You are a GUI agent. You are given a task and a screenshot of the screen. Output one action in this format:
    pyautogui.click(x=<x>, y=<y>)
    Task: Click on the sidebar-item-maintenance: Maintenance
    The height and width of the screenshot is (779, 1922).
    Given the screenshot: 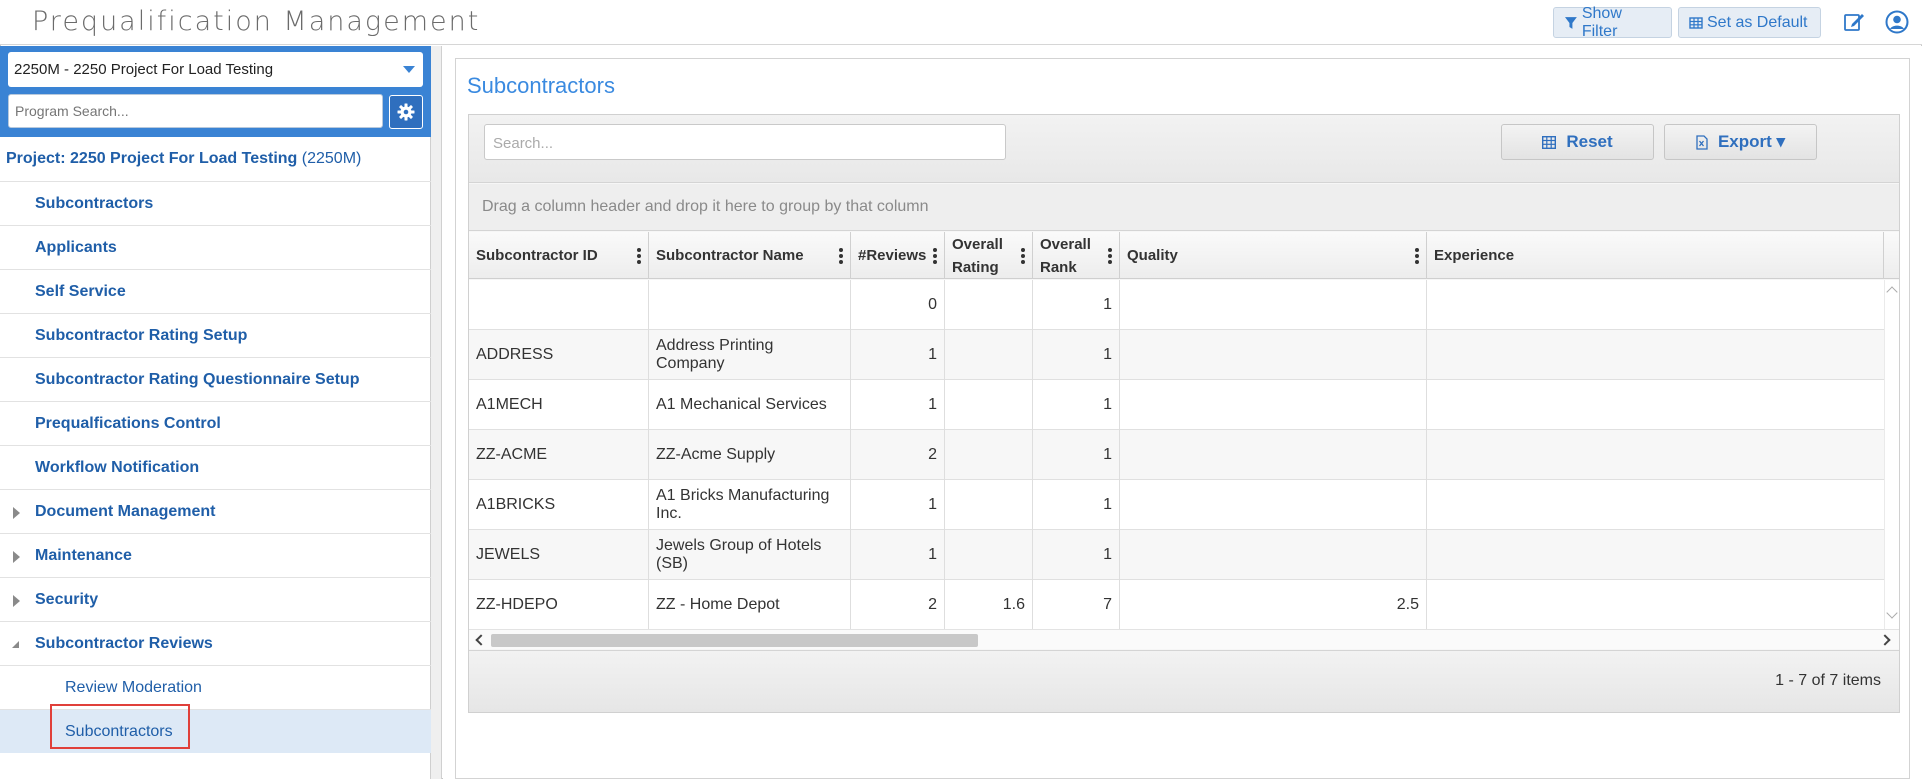 What is the action you would take?
    pyautogui.click(x=215, y=555)
    